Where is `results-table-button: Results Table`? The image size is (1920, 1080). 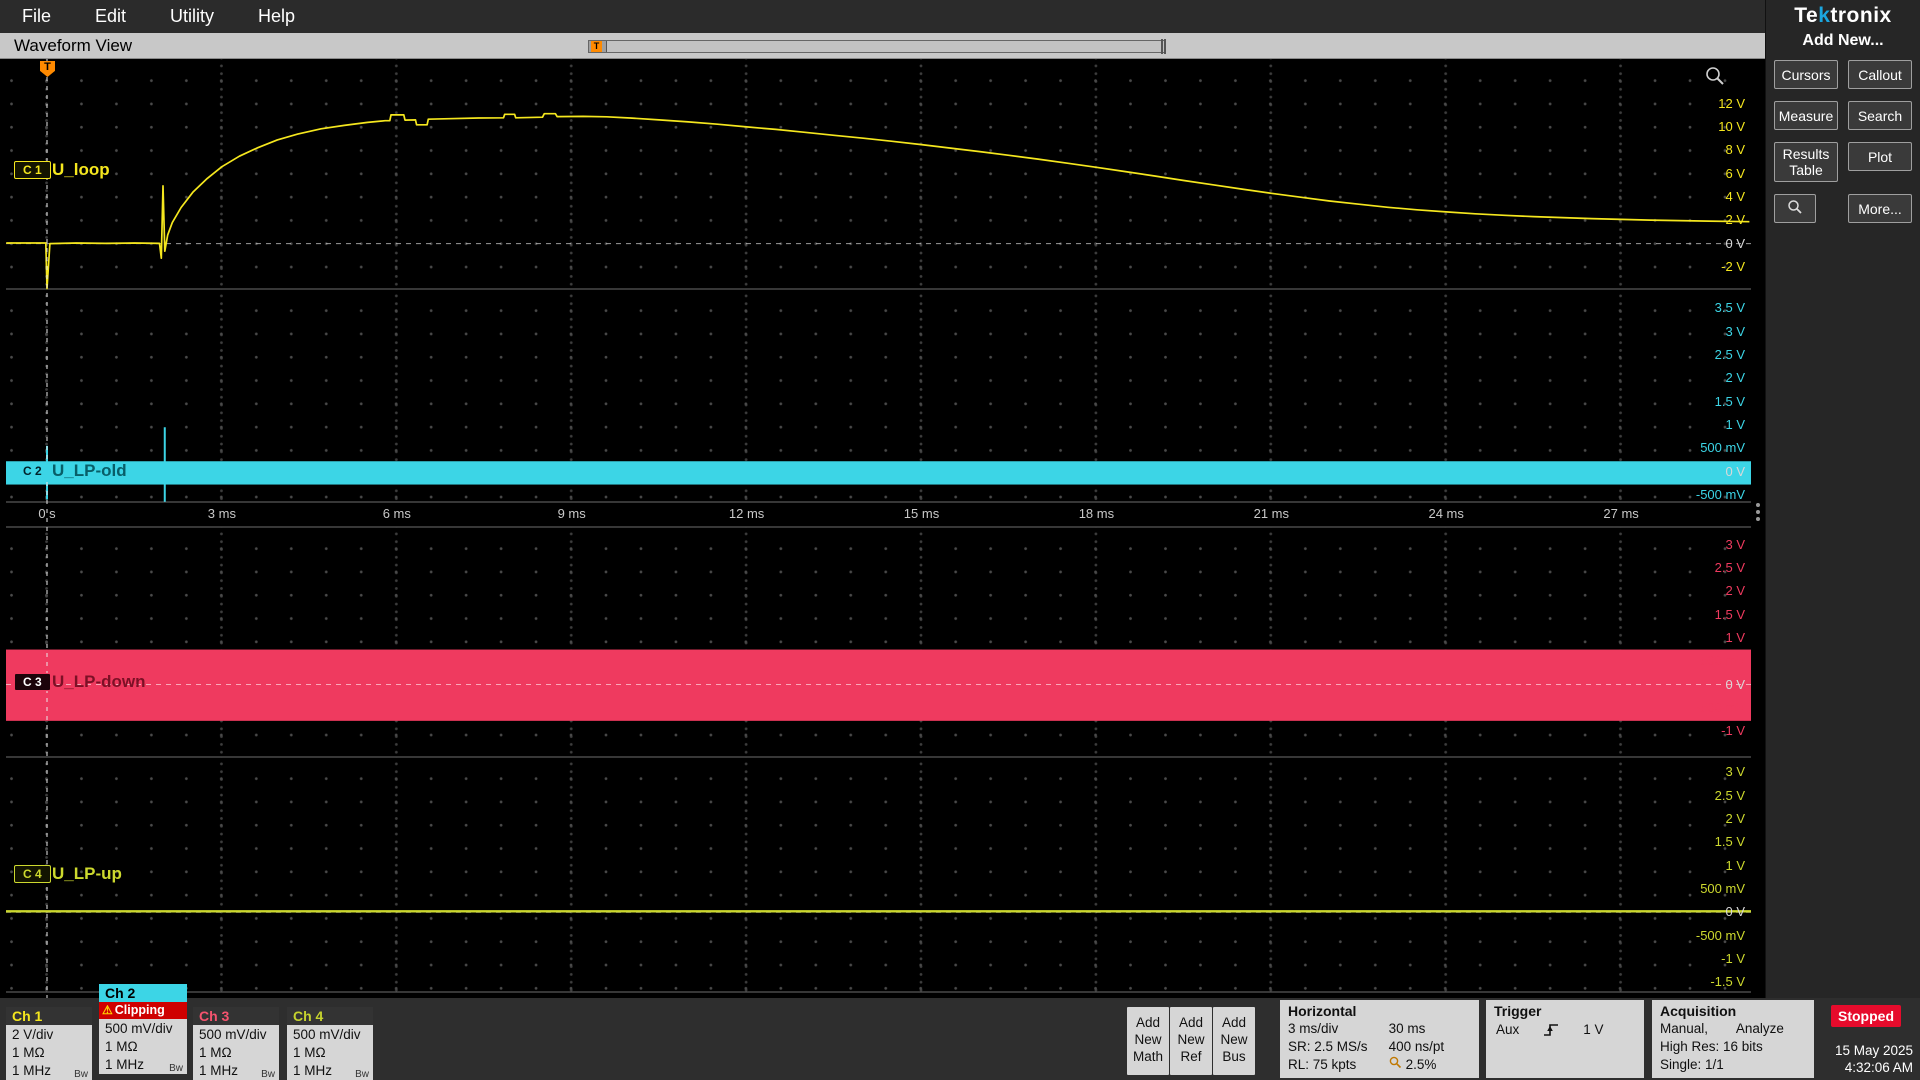
results-table-button: Results Table is located at coordinates (1806, 162).